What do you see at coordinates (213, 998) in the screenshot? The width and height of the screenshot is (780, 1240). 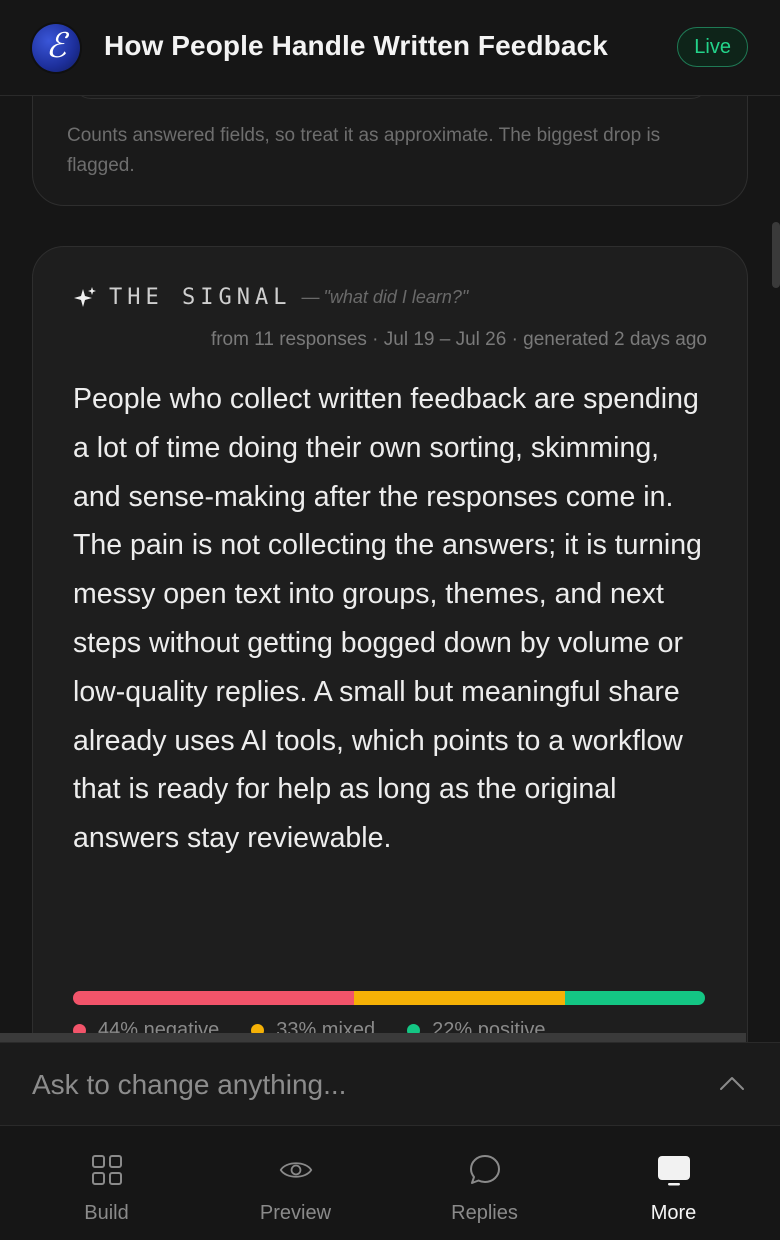 I see `sentiment-segment-negative` at bounding box center [213, 998].